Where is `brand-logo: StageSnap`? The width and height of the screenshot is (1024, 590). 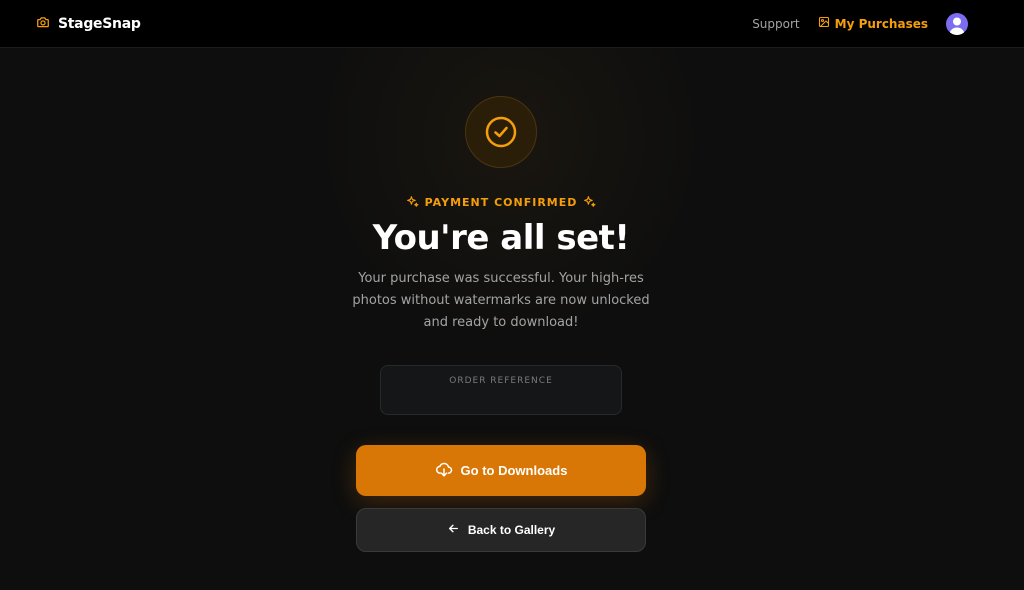
brand-logo: StageSnap is located at coordinates (88, 23).